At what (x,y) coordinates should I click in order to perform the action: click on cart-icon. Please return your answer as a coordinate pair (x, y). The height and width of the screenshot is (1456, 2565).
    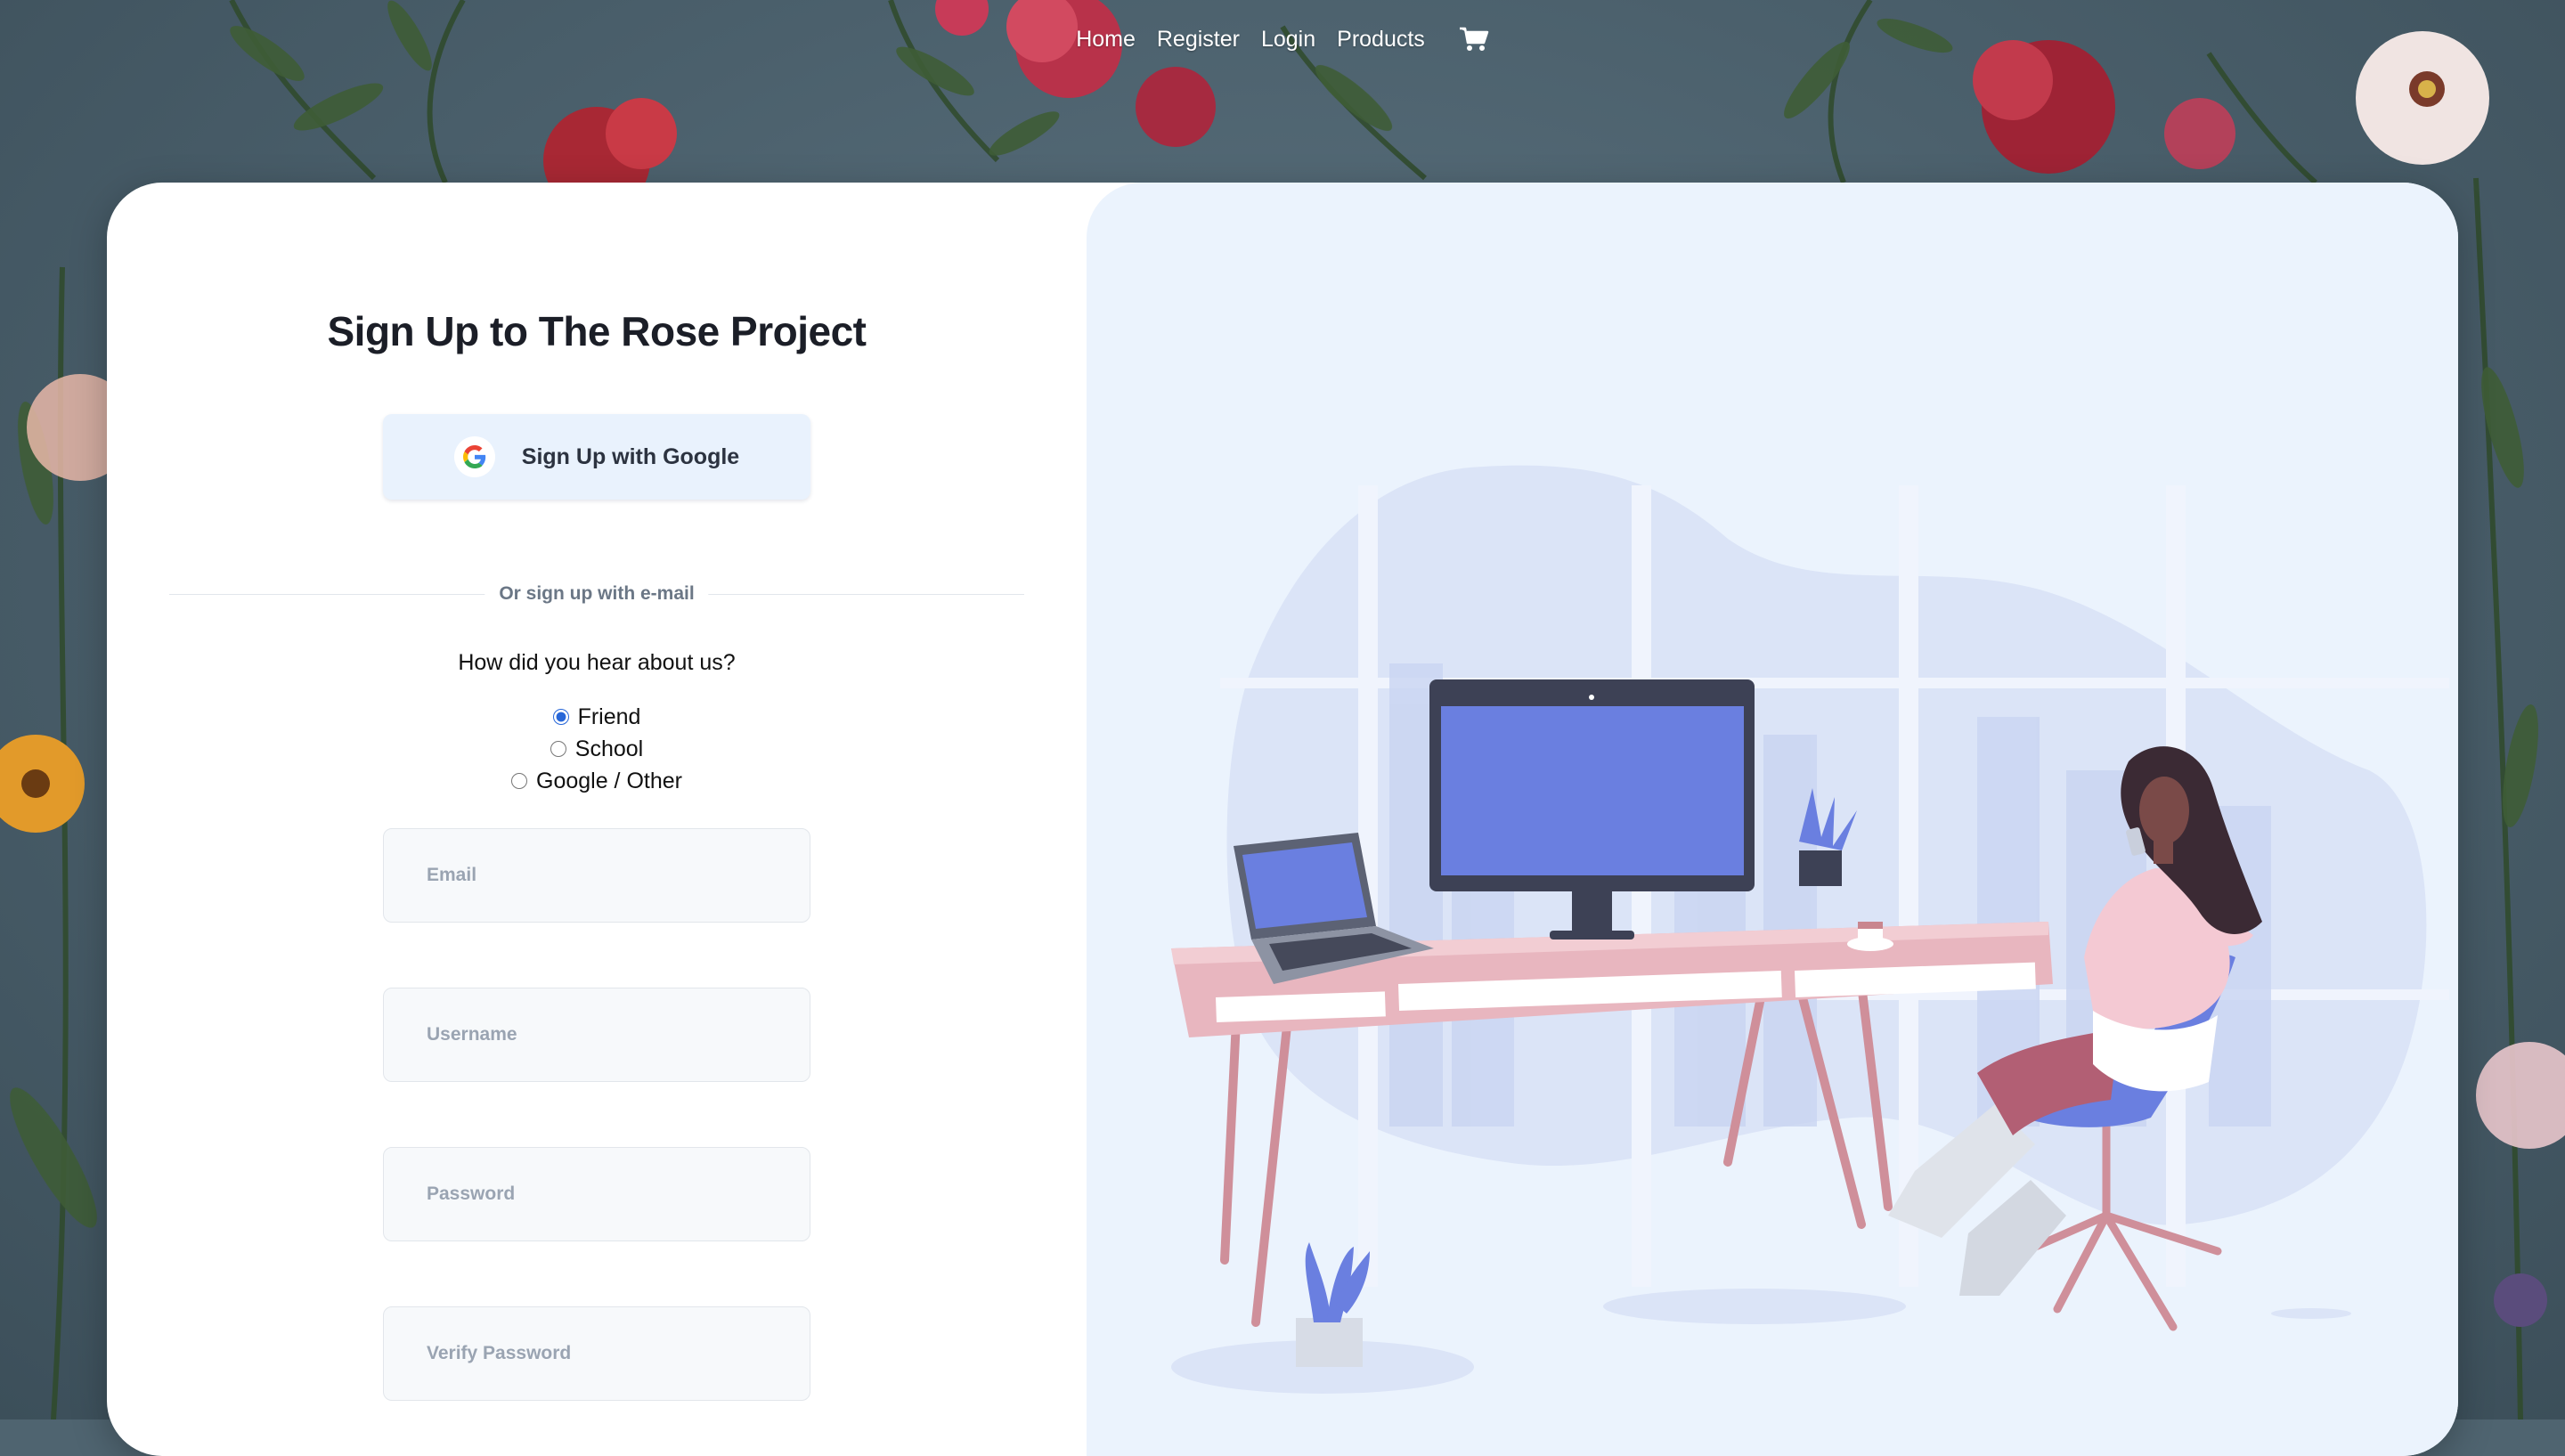
    Looking at the image, I should click on (1474, 39).